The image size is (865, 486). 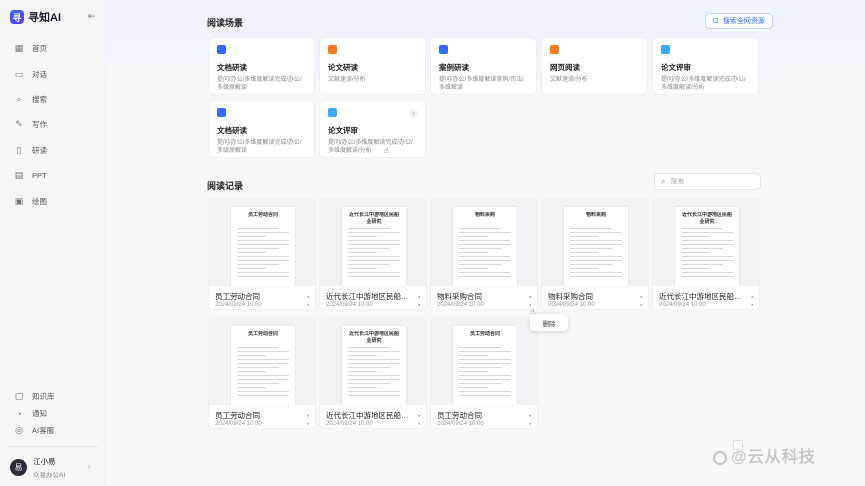 What do you see at coordinates (53, 150) in the screenshot?
I see `sidebar-item-read: ▯ 研读` at bounding box center [53, 150].